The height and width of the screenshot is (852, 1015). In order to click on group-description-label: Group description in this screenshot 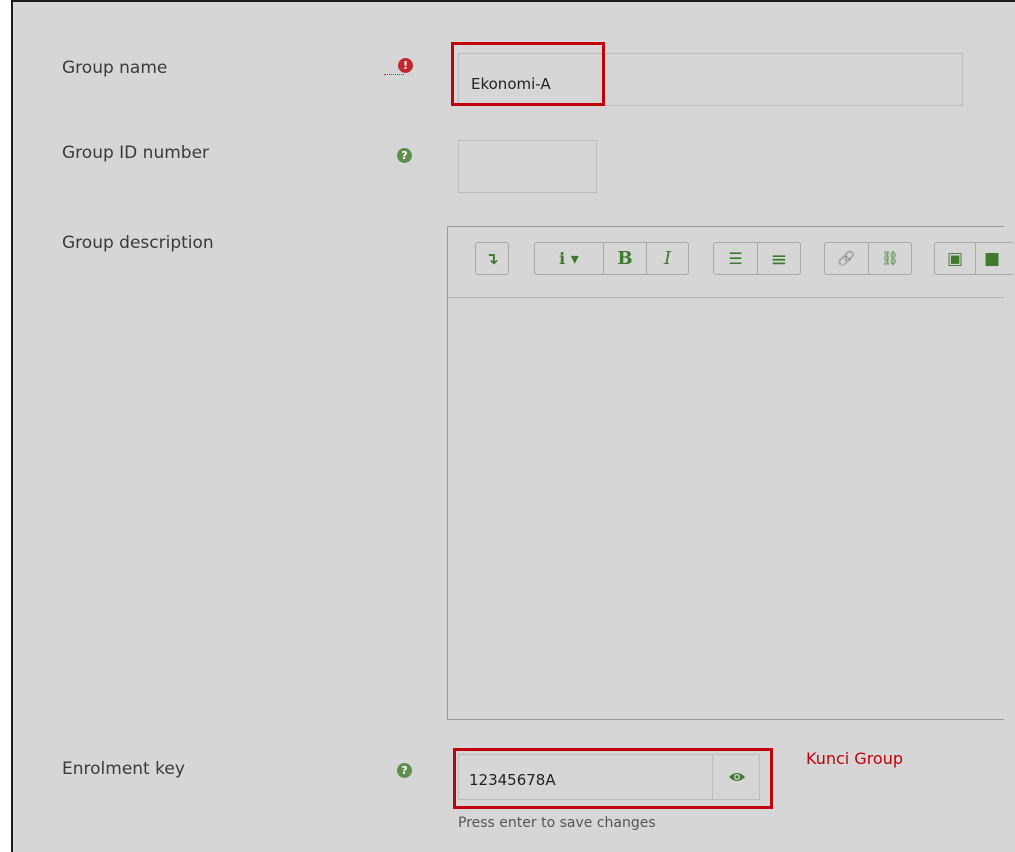, I will do `click(138, 243)`.